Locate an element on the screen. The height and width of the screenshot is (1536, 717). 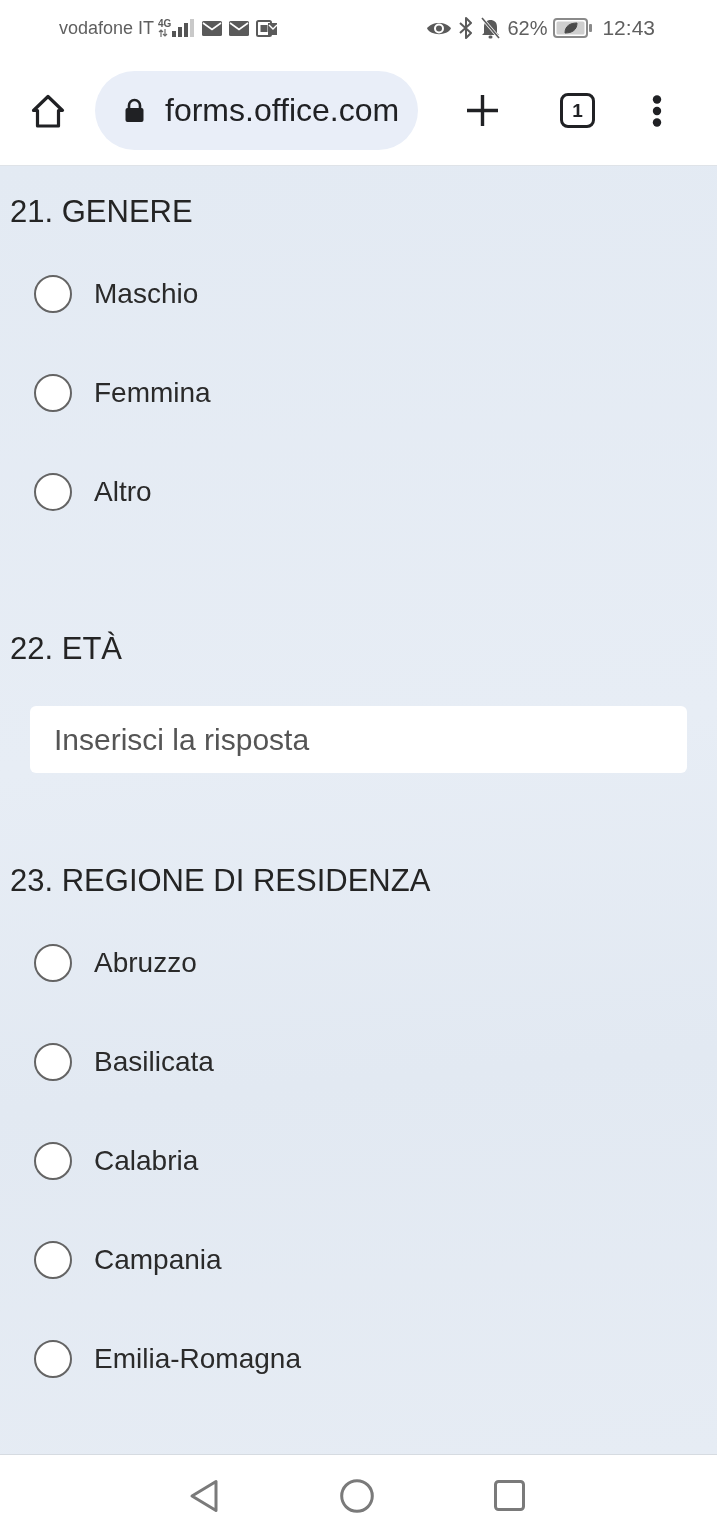
question-title: 23. REGIONE DI RESIDENZA is located at coordinates (221, 881).